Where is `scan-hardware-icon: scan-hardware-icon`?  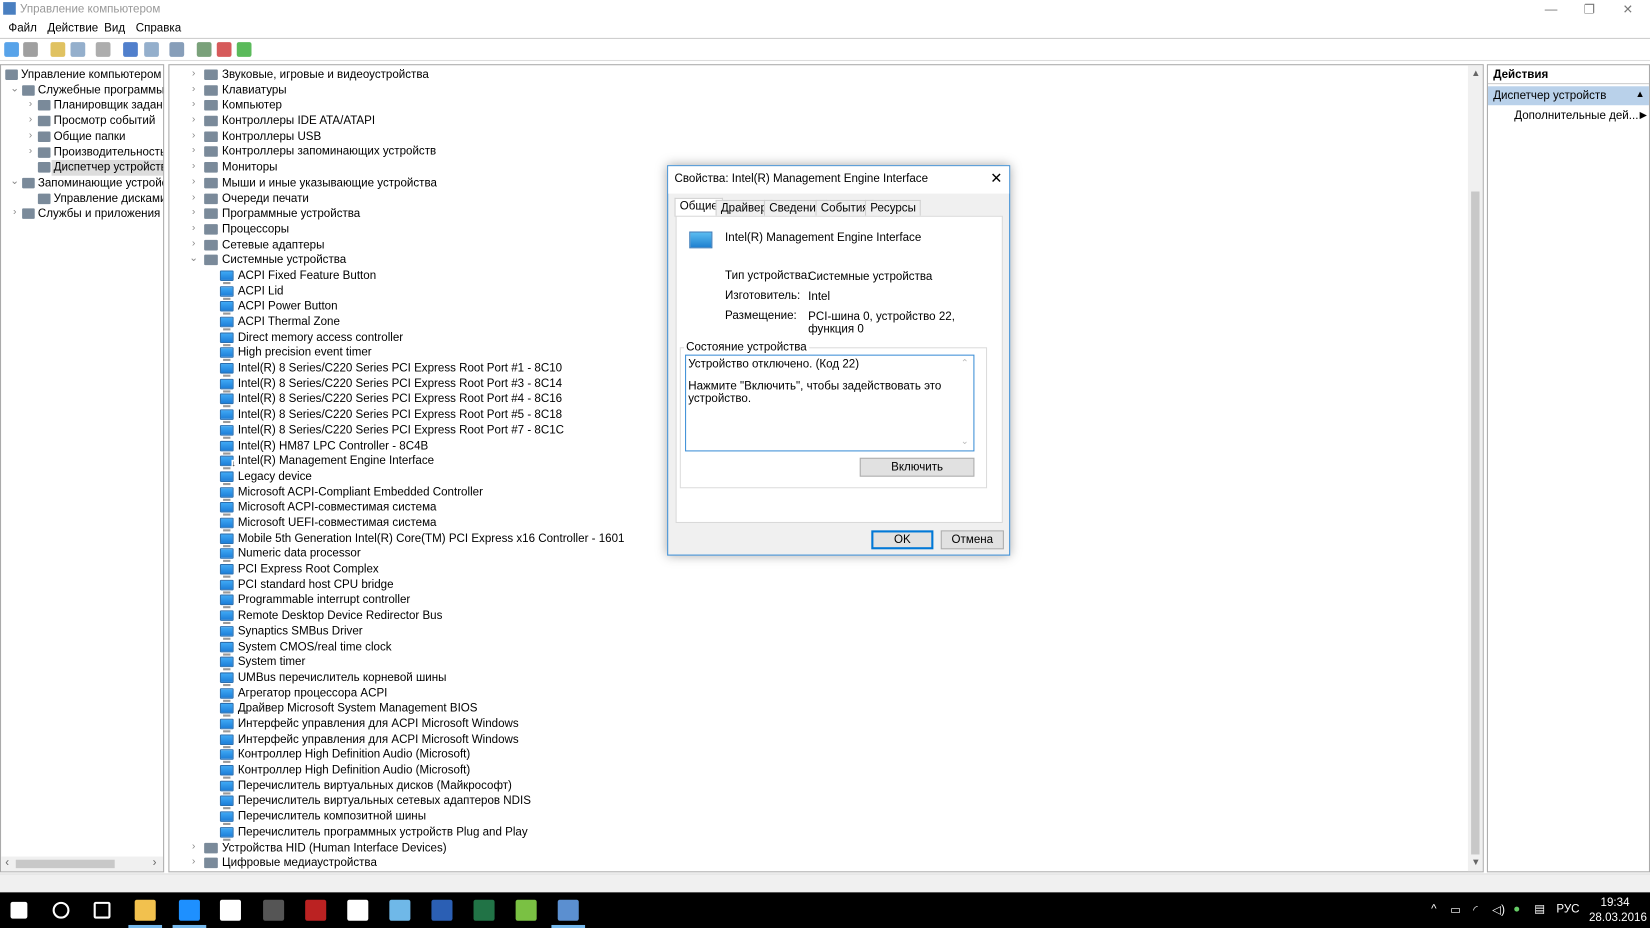
scan-hardware-icon: scan-hardware-icon is located at coordinates (177, 49).